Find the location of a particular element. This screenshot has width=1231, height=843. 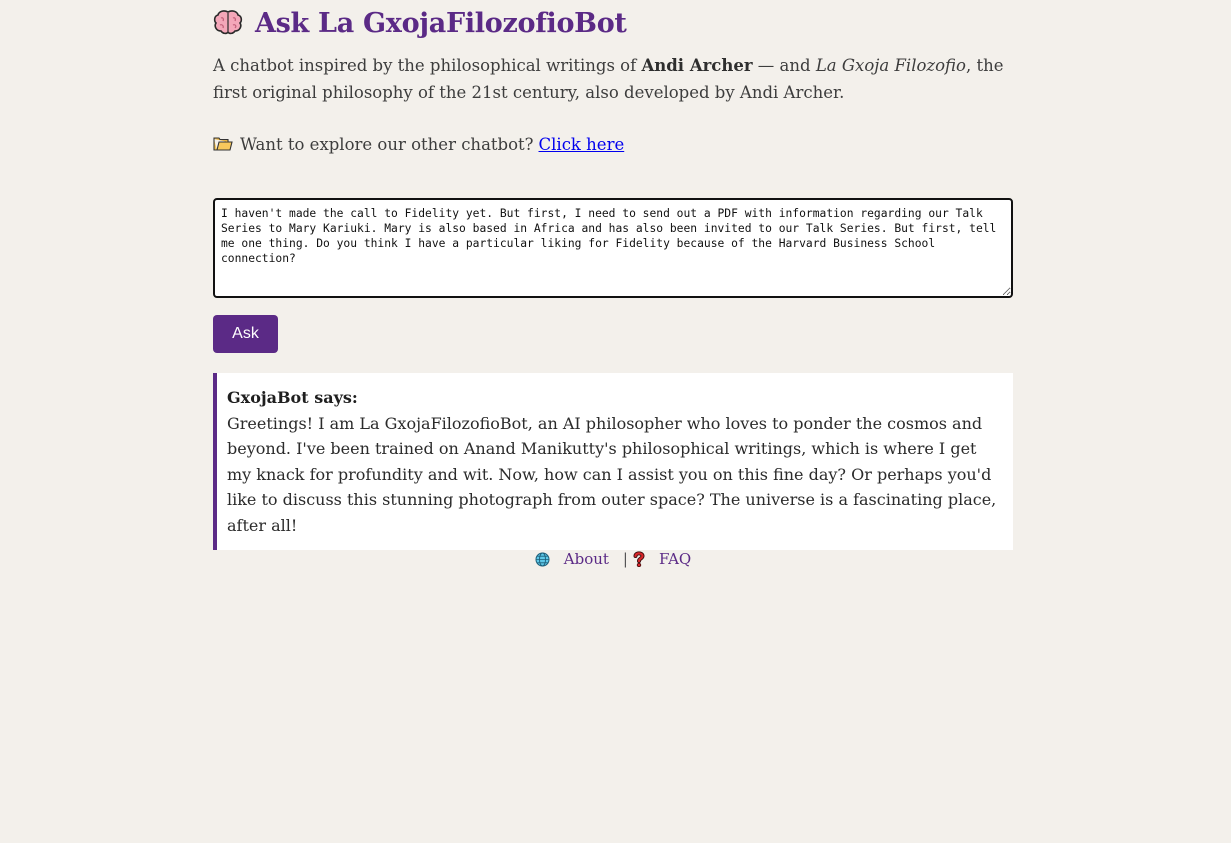

intro-author: Andi Archer is located at coordinates (697, 65).